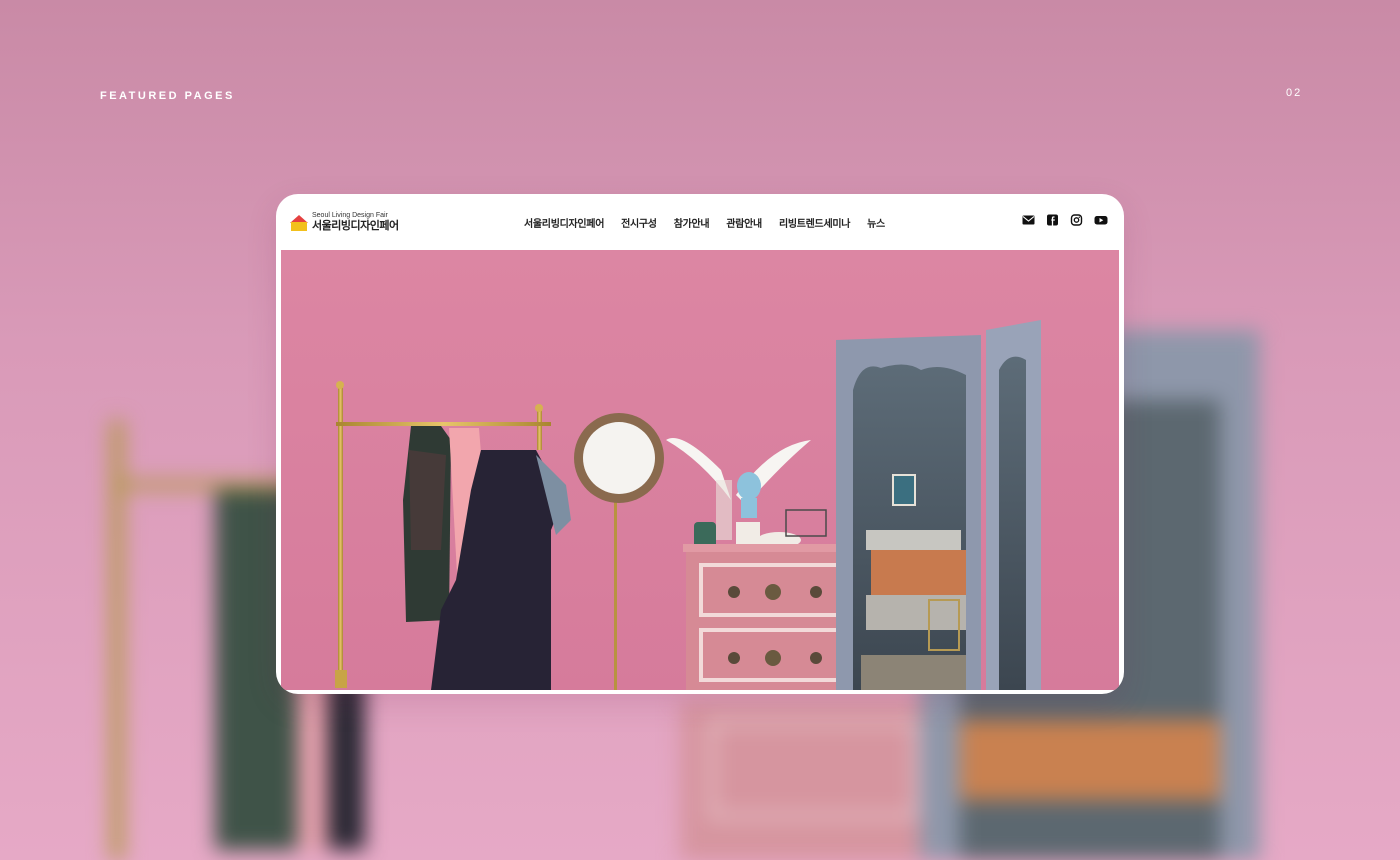 This screenshot has width=1400, height=860. I want to click on nav-item-fair: 서울리빙디자인페어, so click(564, 222).